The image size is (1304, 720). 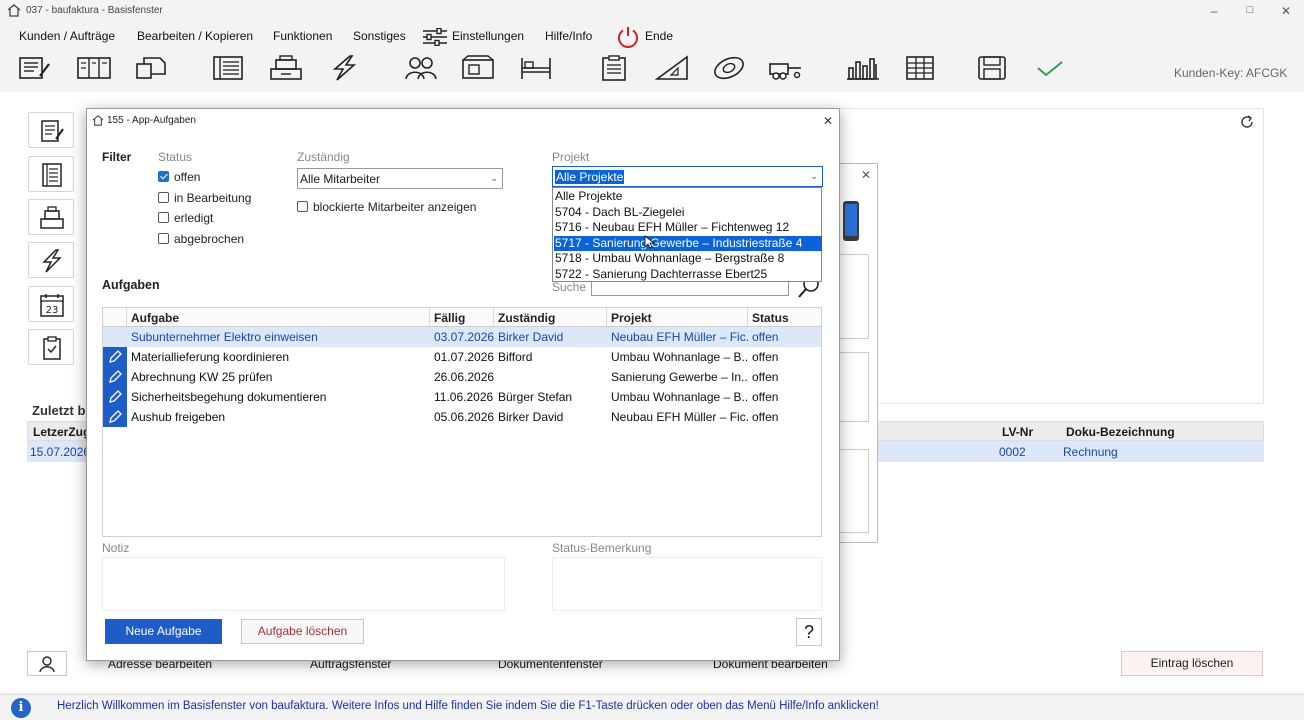 What do you see at coordinates (303, 584) in the screenshot?
I see `notiz-textarea` at bounding box center [303, 584].